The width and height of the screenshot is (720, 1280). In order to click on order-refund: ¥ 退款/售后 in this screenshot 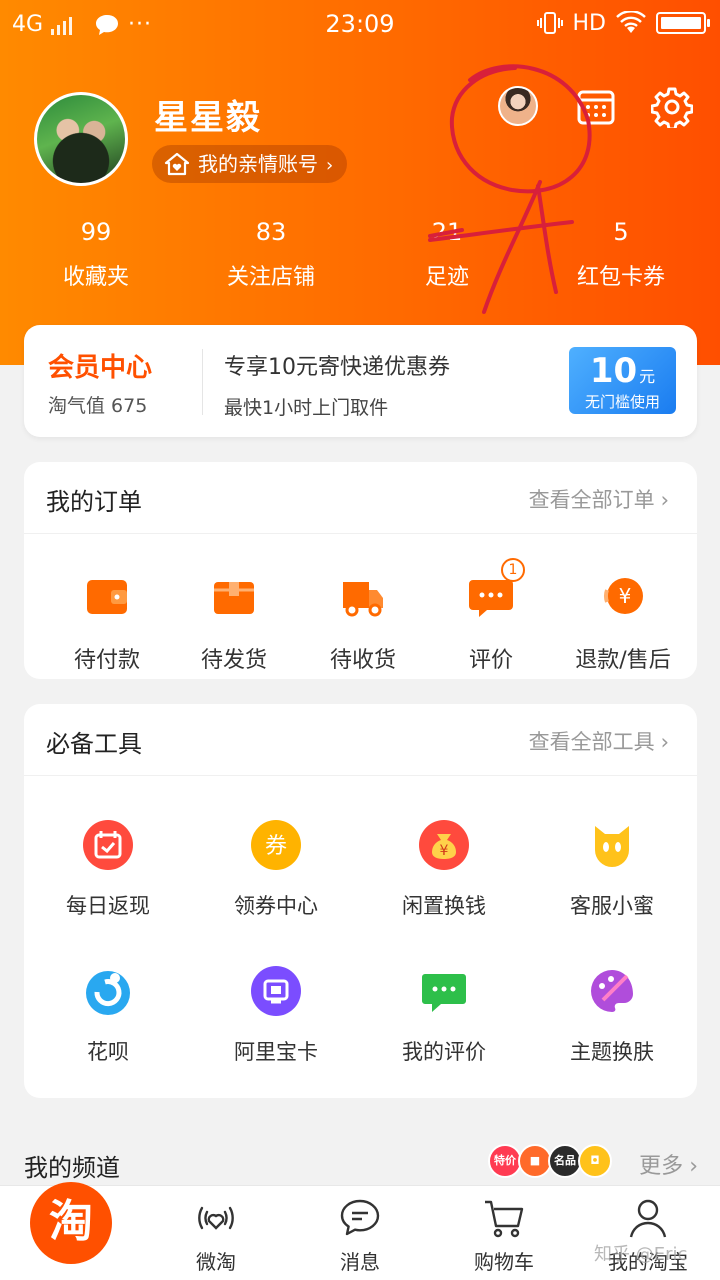, I will do `click(623, 623)`.